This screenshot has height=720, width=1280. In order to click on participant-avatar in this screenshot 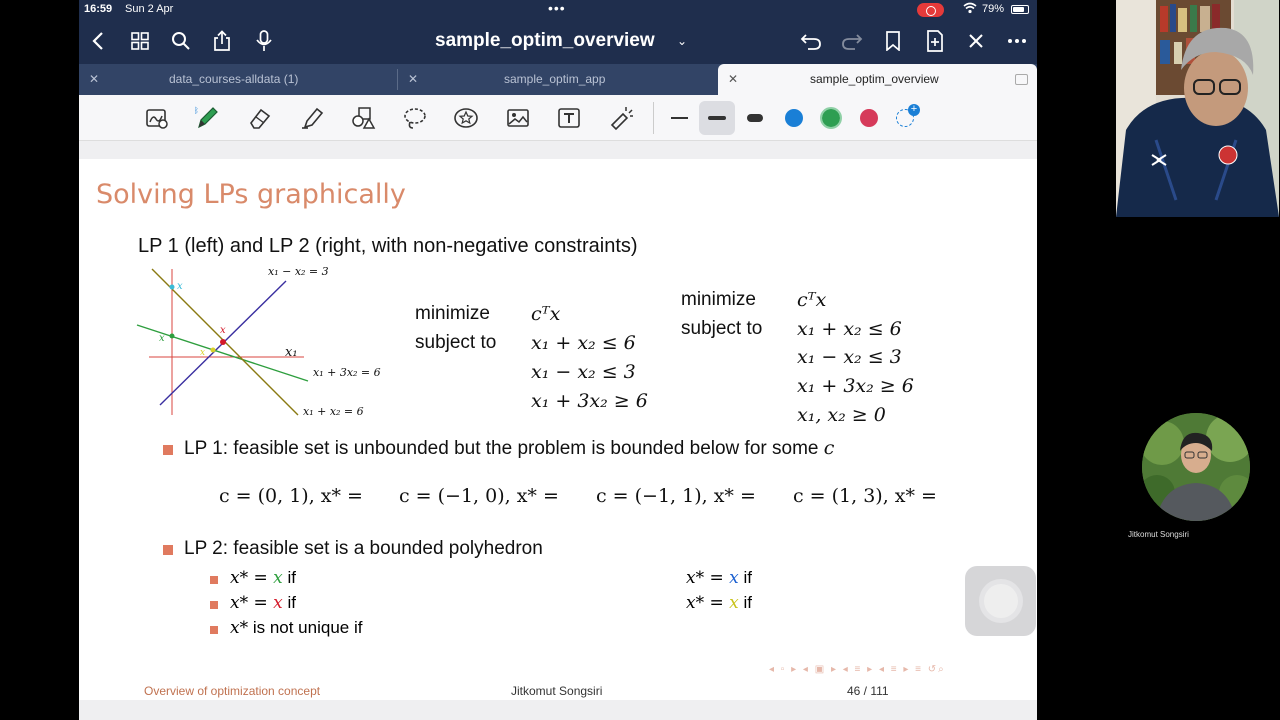, I will do `click(1196, 467)`.